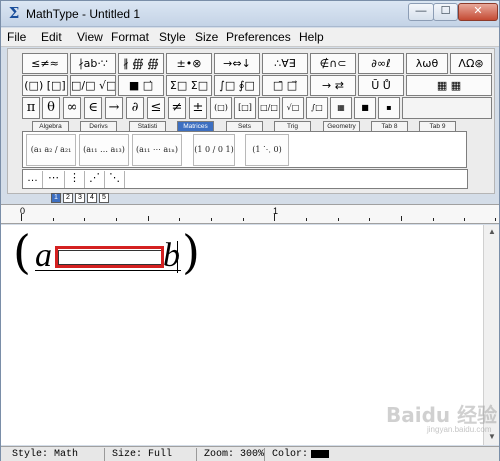 This screenshot has width=500, height=461. Describe the element at coordinates (285, 85) in the screenshot. I see `palette-bars-arrows: □̄ □⃗` at that location.